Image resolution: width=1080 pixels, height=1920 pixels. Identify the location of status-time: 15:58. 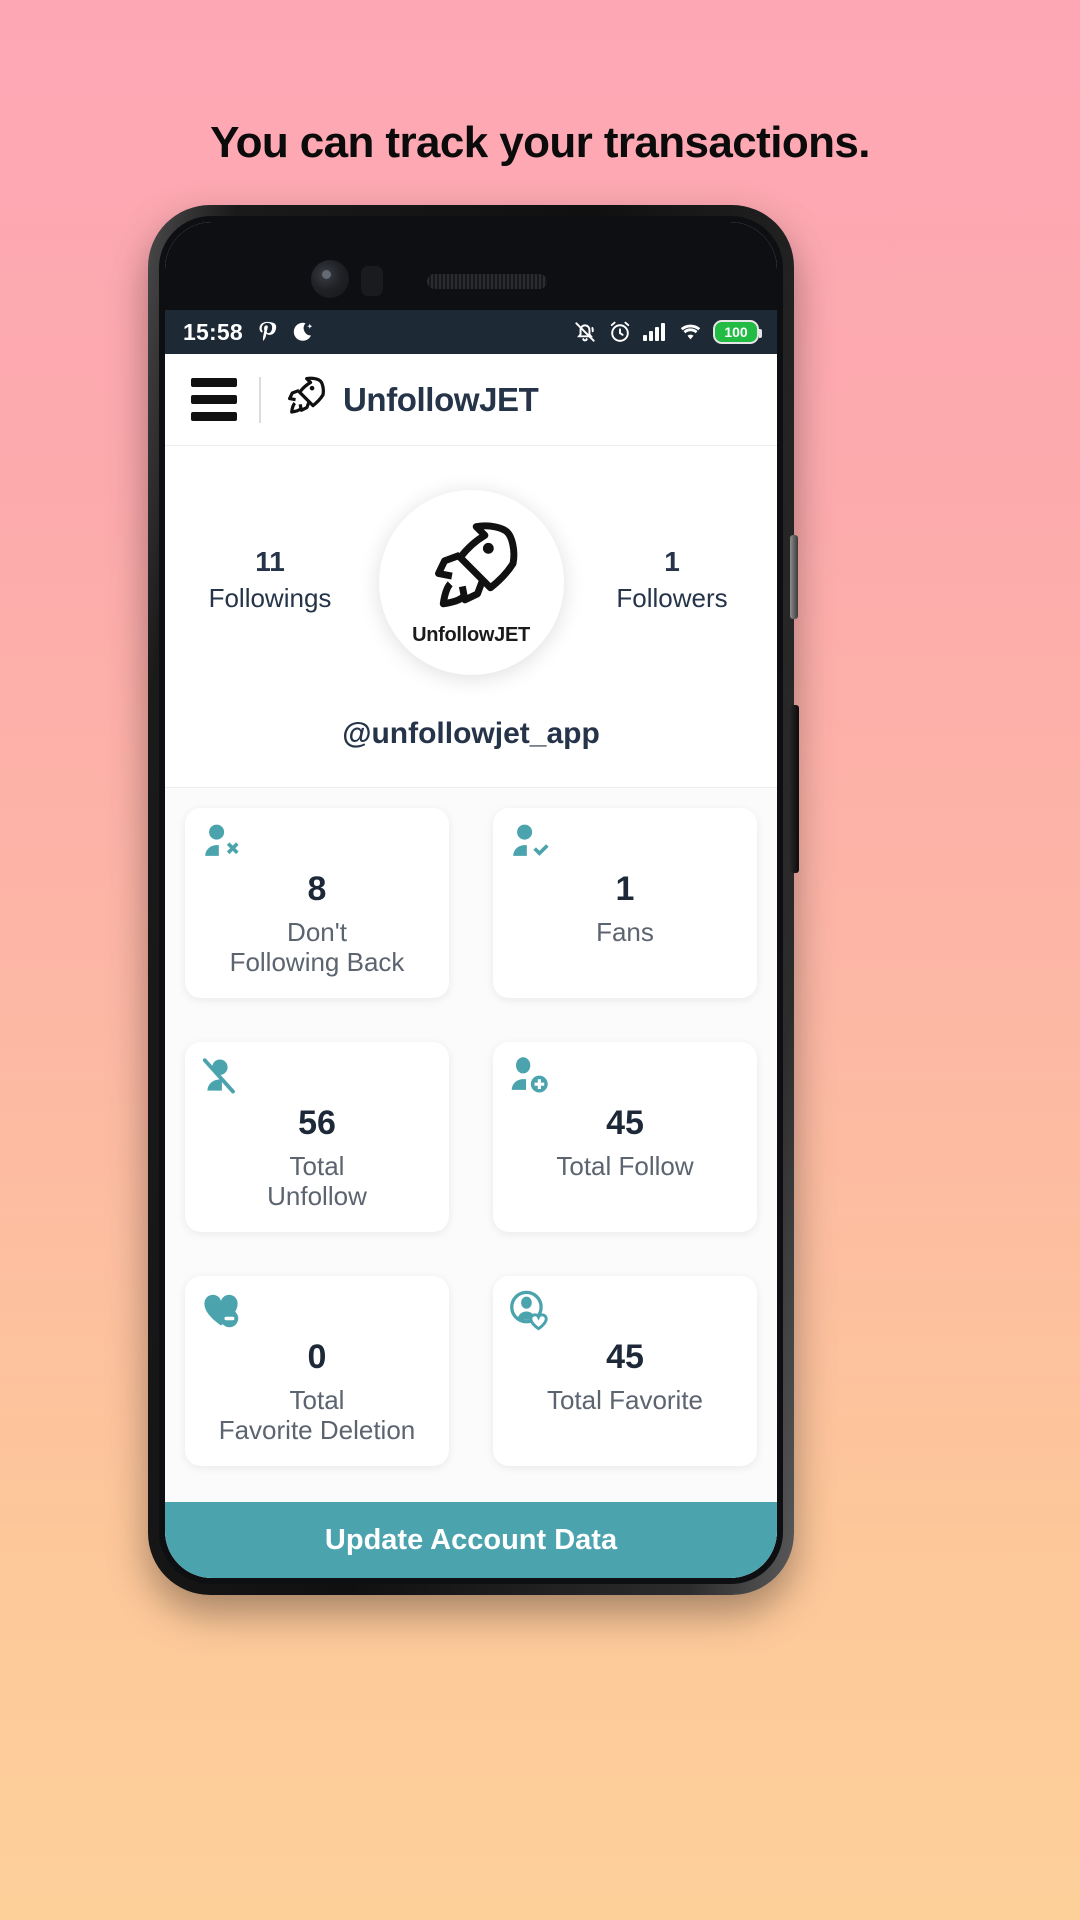
(213, 331).